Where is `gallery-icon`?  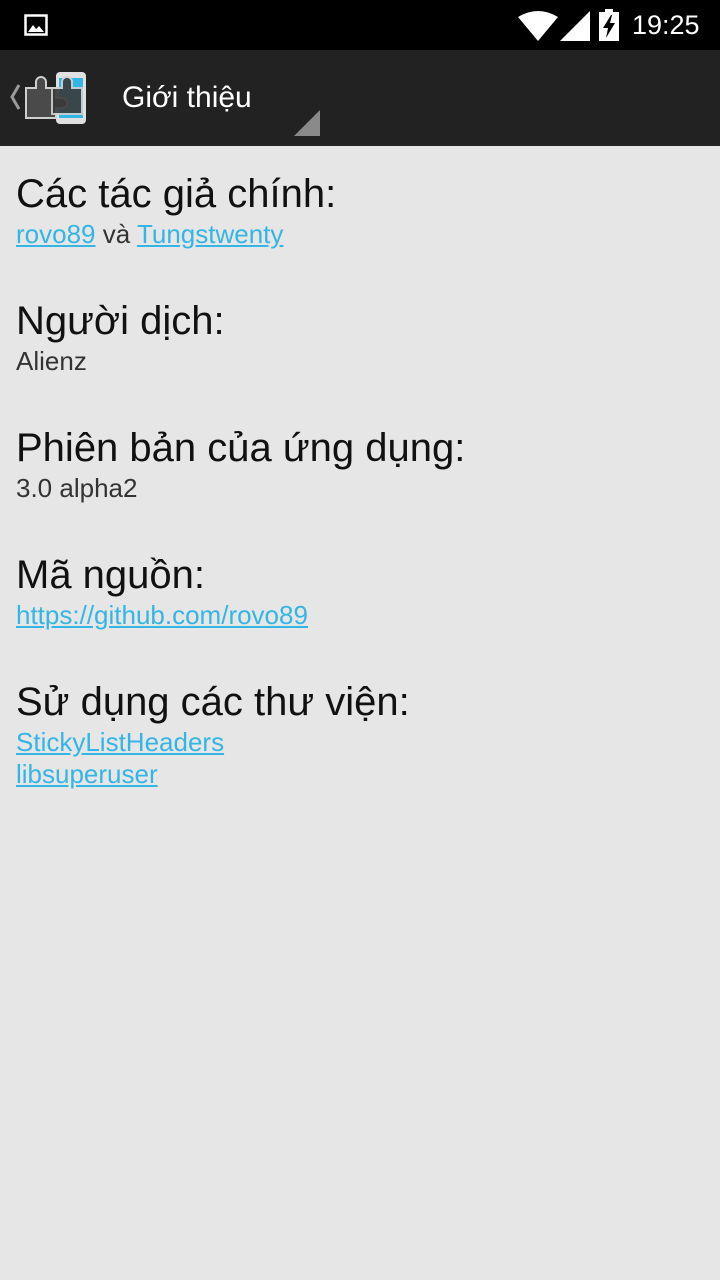 gallery-icon is located at coordinates (36, 25).